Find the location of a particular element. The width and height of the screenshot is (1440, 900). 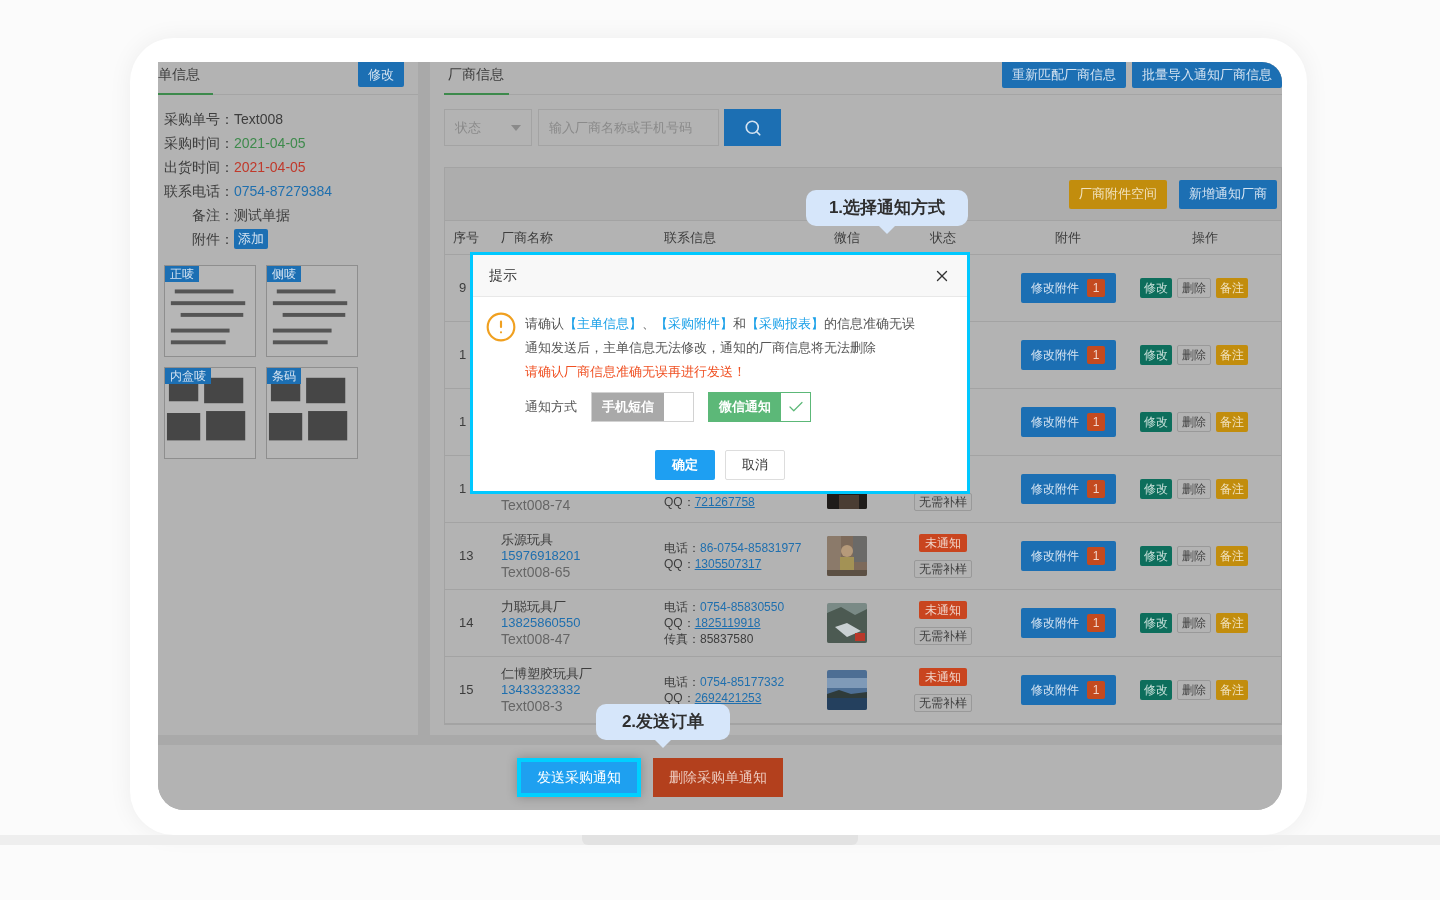

column-header: 序号 is located at coordinates (466, 237).